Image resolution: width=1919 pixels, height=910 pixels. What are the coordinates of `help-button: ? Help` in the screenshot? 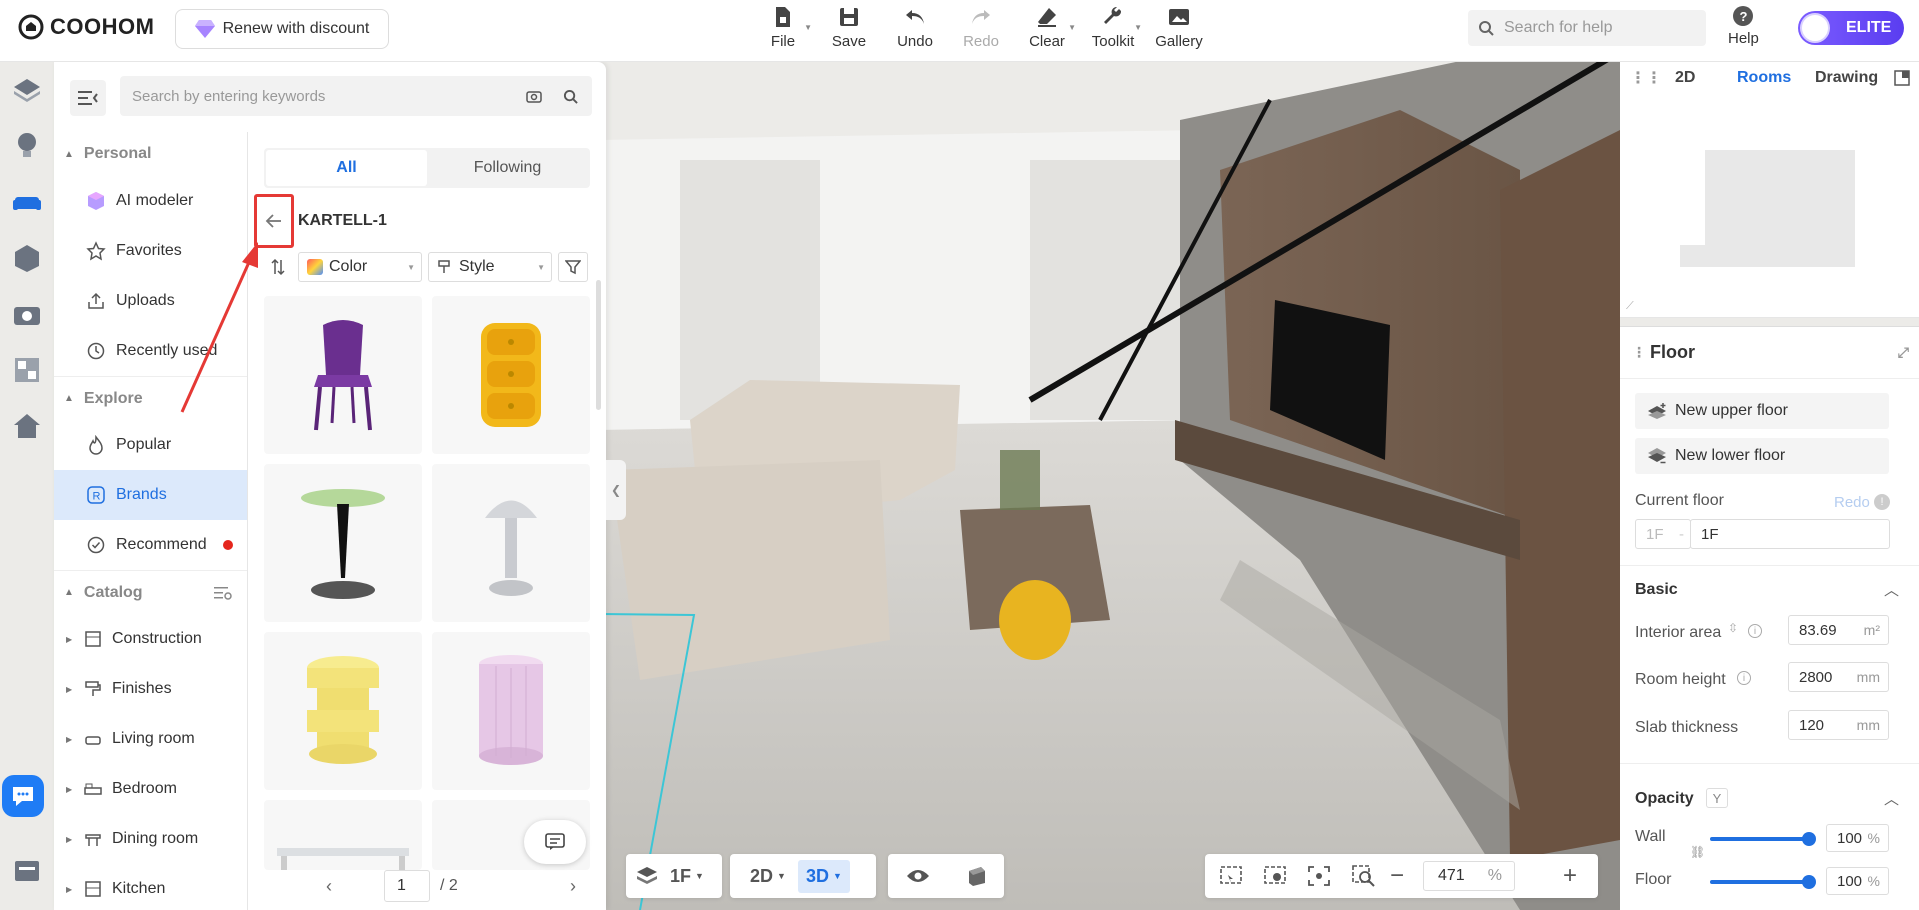 It's located at (1743, 26).